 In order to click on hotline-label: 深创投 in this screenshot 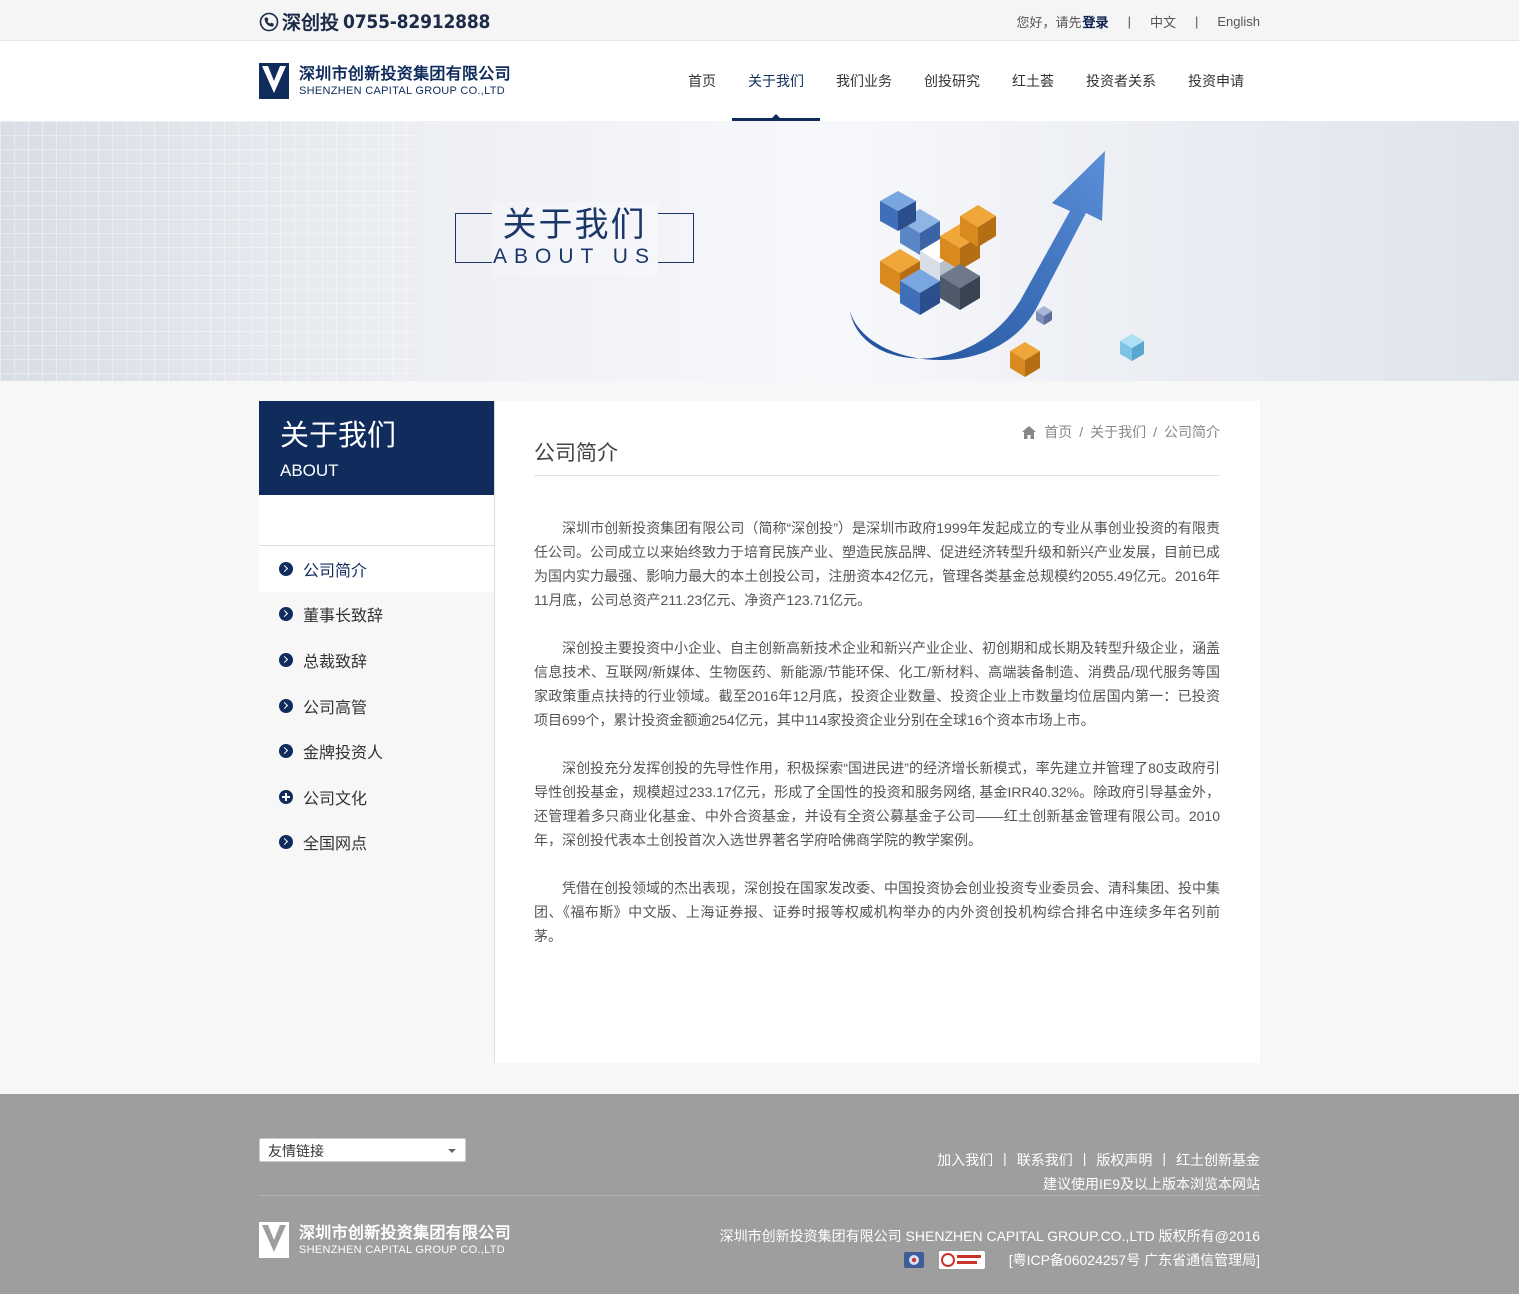, I will do `click(311, 23)`.